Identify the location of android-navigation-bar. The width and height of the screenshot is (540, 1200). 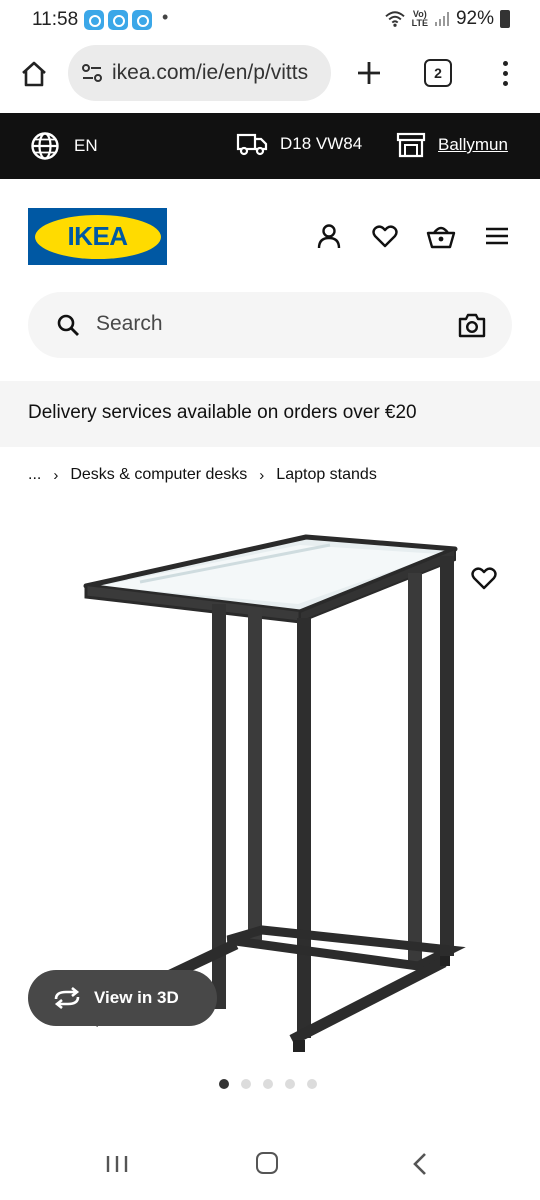
(270, 1164).